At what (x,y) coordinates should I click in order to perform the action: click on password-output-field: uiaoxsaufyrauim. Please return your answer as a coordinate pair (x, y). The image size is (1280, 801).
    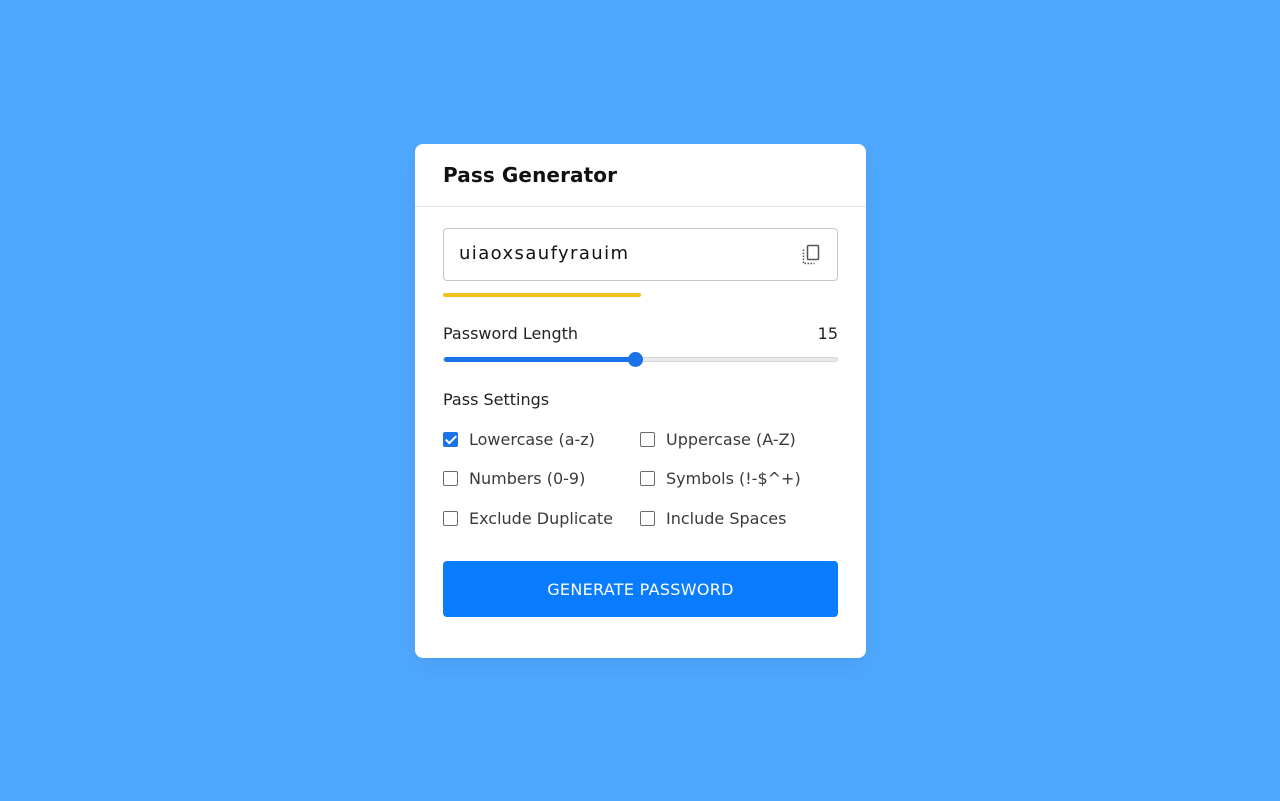
    Looking at the image, I should click on (640, 254).